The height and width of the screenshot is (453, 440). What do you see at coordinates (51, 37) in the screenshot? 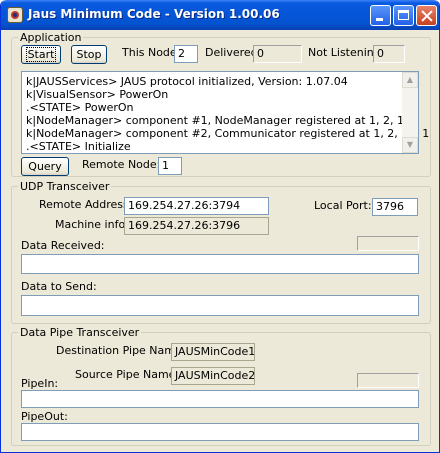
I see `application-legend: Application` at bounding box center [51, 37].